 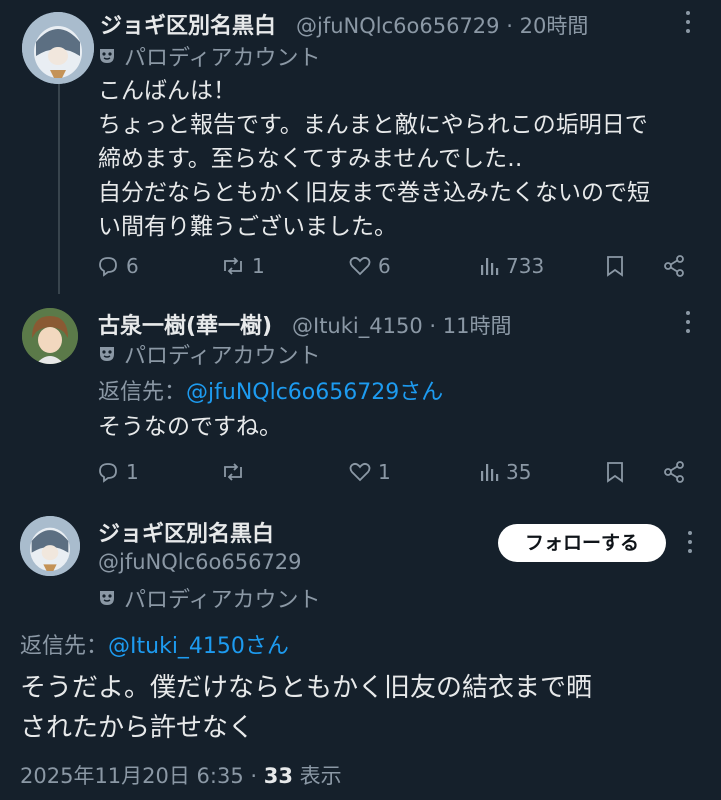 I want to click on timestamp: 20時間, so click(x=554, y=26).